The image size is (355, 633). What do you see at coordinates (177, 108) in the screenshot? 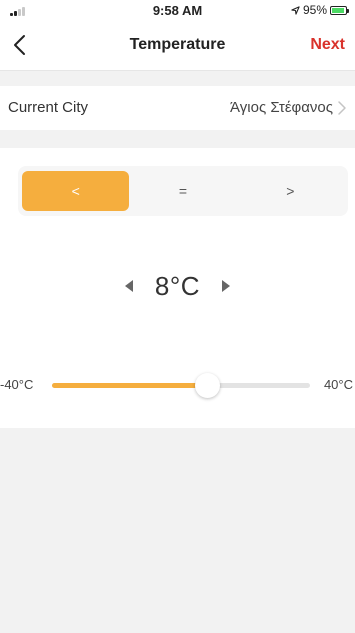
I see `current-city-row: Current City Άγιος Στέφανος` at bounding box center [177, 108].